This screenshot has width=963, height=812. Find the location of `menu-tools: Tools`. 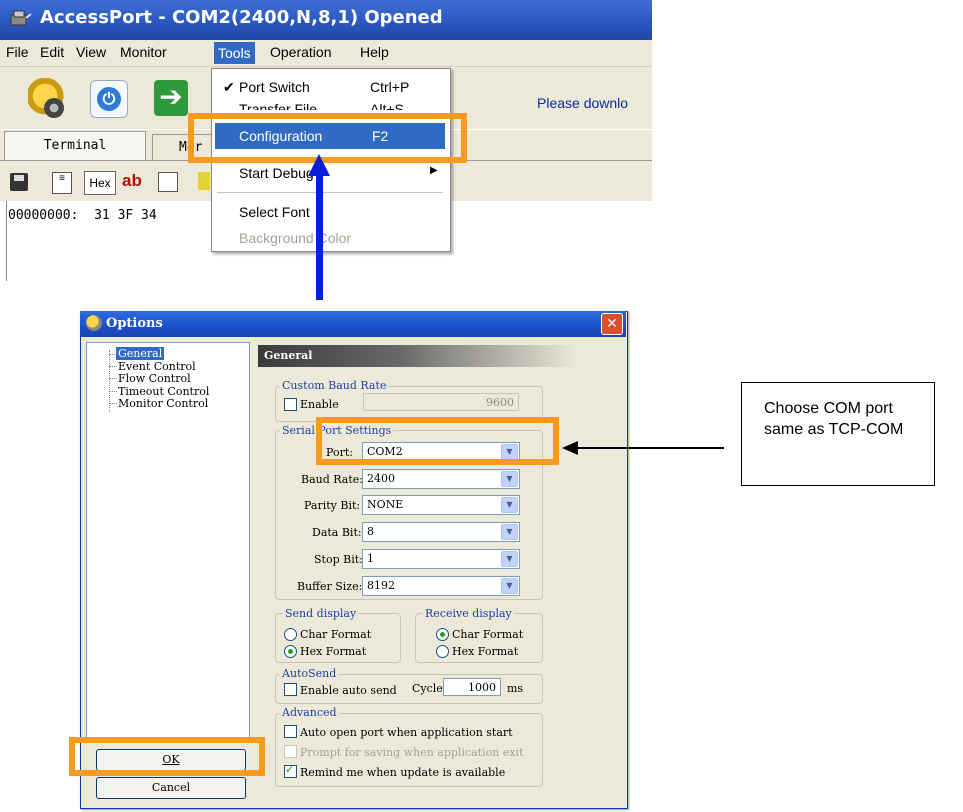

menu-tools: Tools is located at coordinates (234, 53).